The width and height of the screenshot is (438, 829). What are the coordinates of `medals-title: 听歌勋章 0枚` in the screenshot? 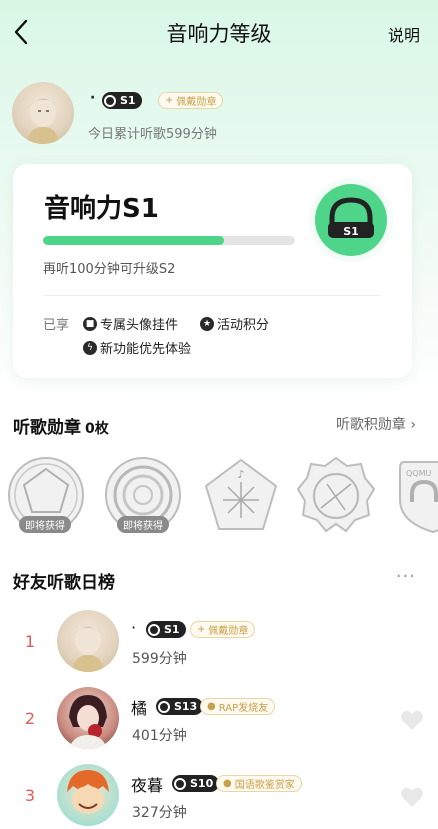 It's located at (61, 428).